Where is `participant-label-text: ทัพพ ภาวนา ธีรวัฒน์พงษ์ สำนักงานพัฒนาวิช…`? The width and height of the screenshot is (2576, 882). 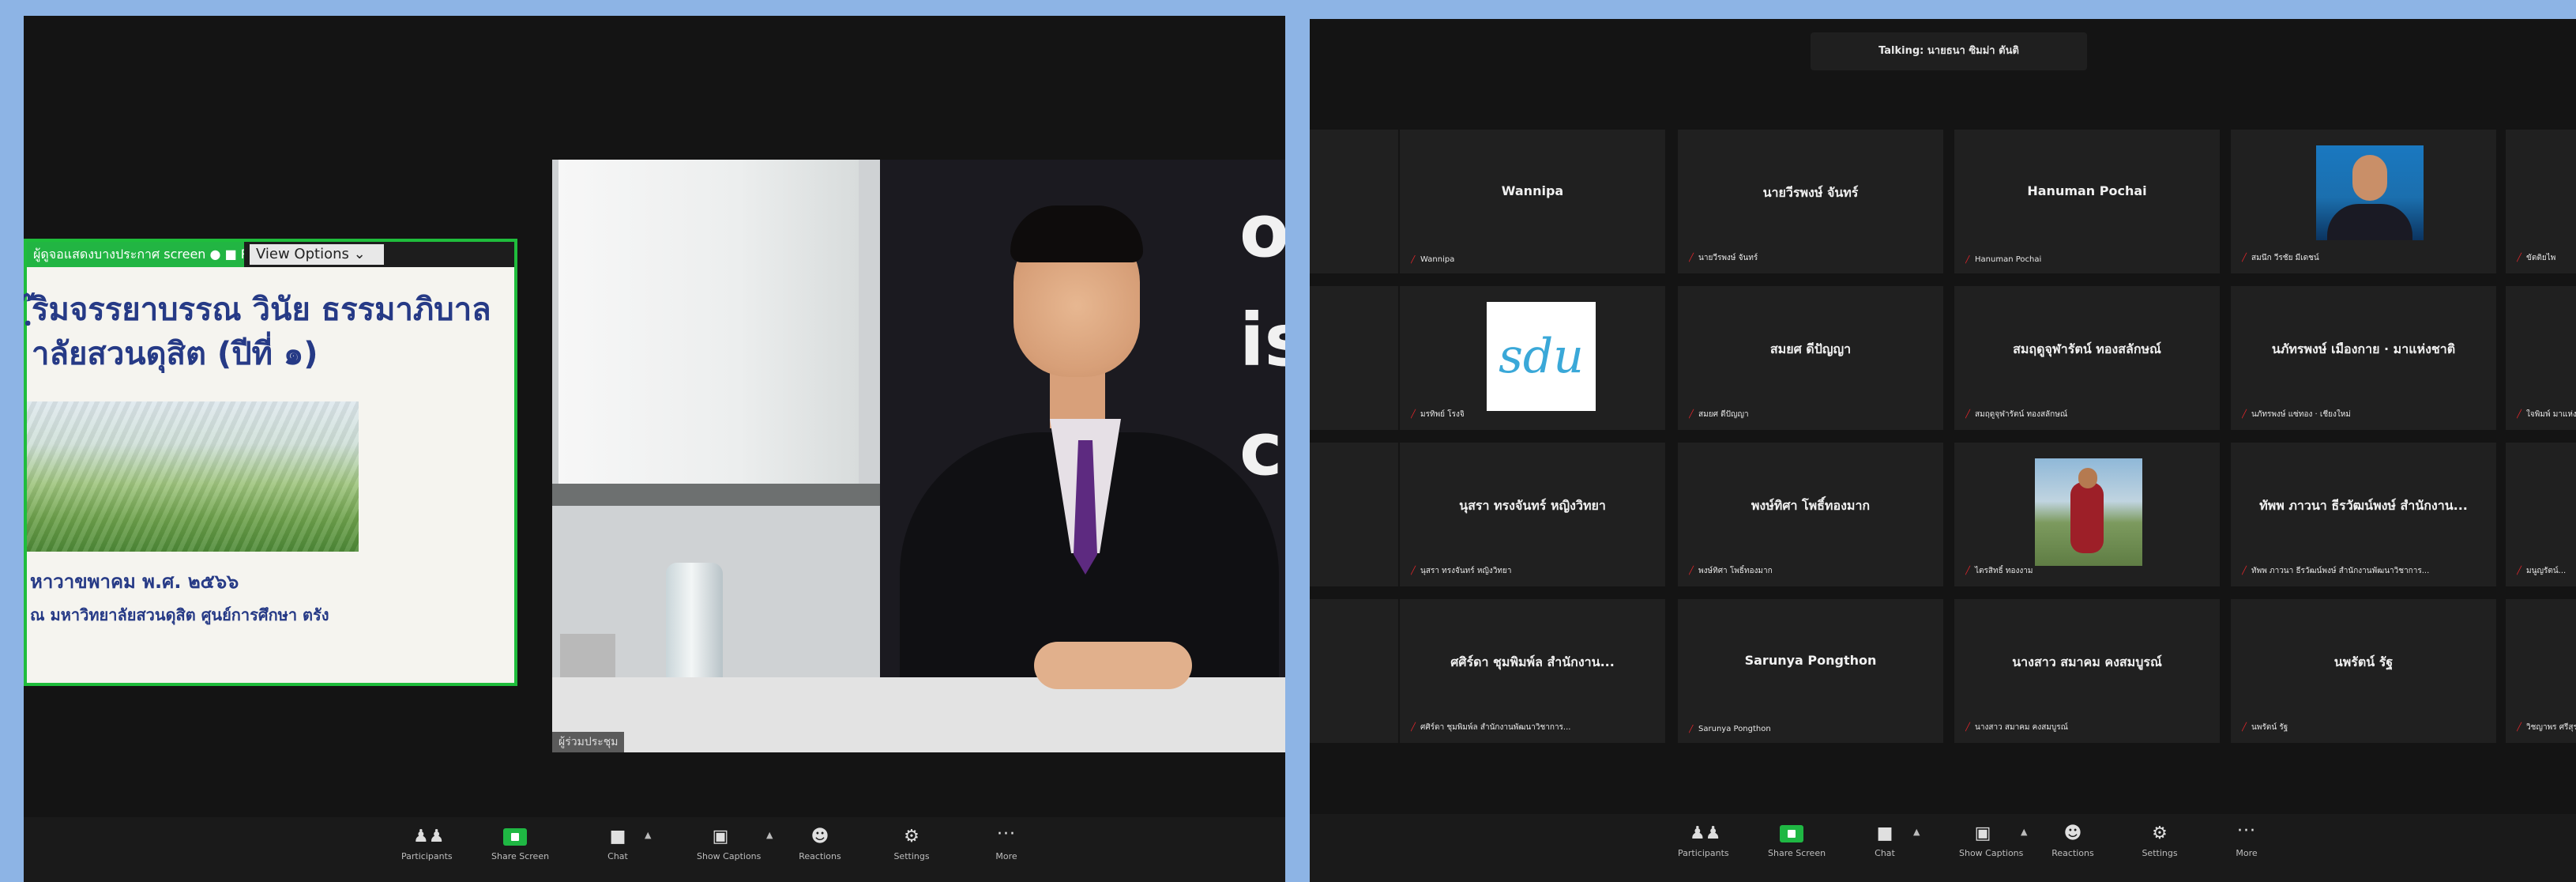
participant-label-text: ทัพพ ภาวนา ธีรวัฒน์พงษ์ สำนักงานพัฒนาวิช… is located at coordinates (2341, 571).